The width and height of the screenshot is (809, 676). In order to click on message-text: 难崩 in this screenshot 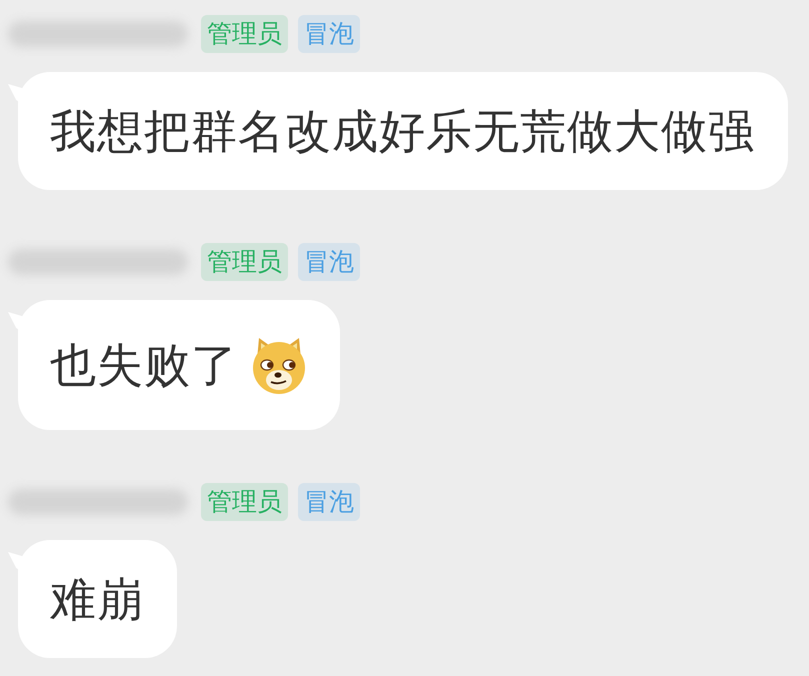, I will do `click(97, 599)`.